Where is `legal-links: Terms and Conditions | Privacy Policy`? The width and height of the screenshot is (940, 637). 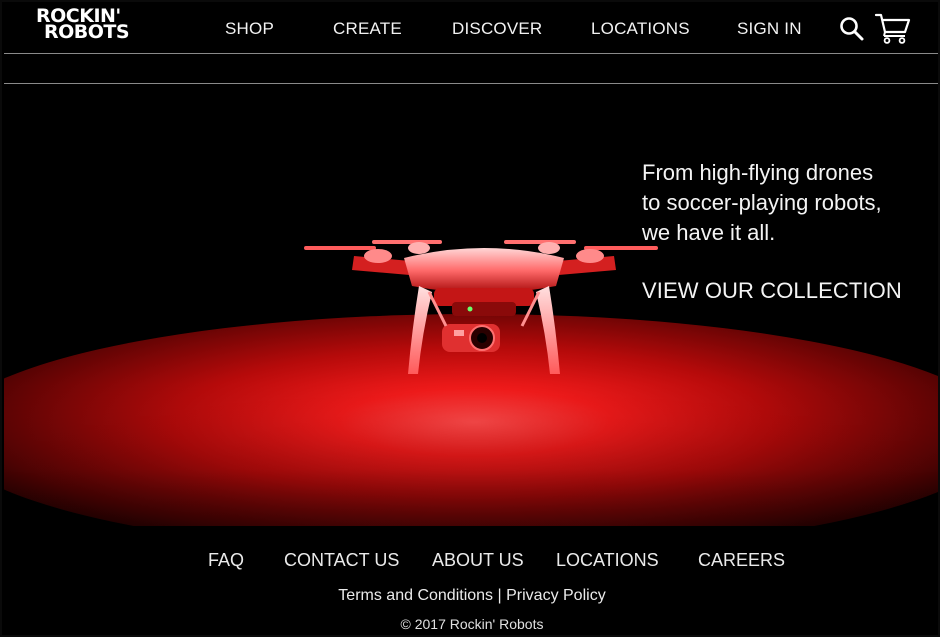 legal-links: Terms and Conditions | Privacy Policy is located at coordinates (470, 596).